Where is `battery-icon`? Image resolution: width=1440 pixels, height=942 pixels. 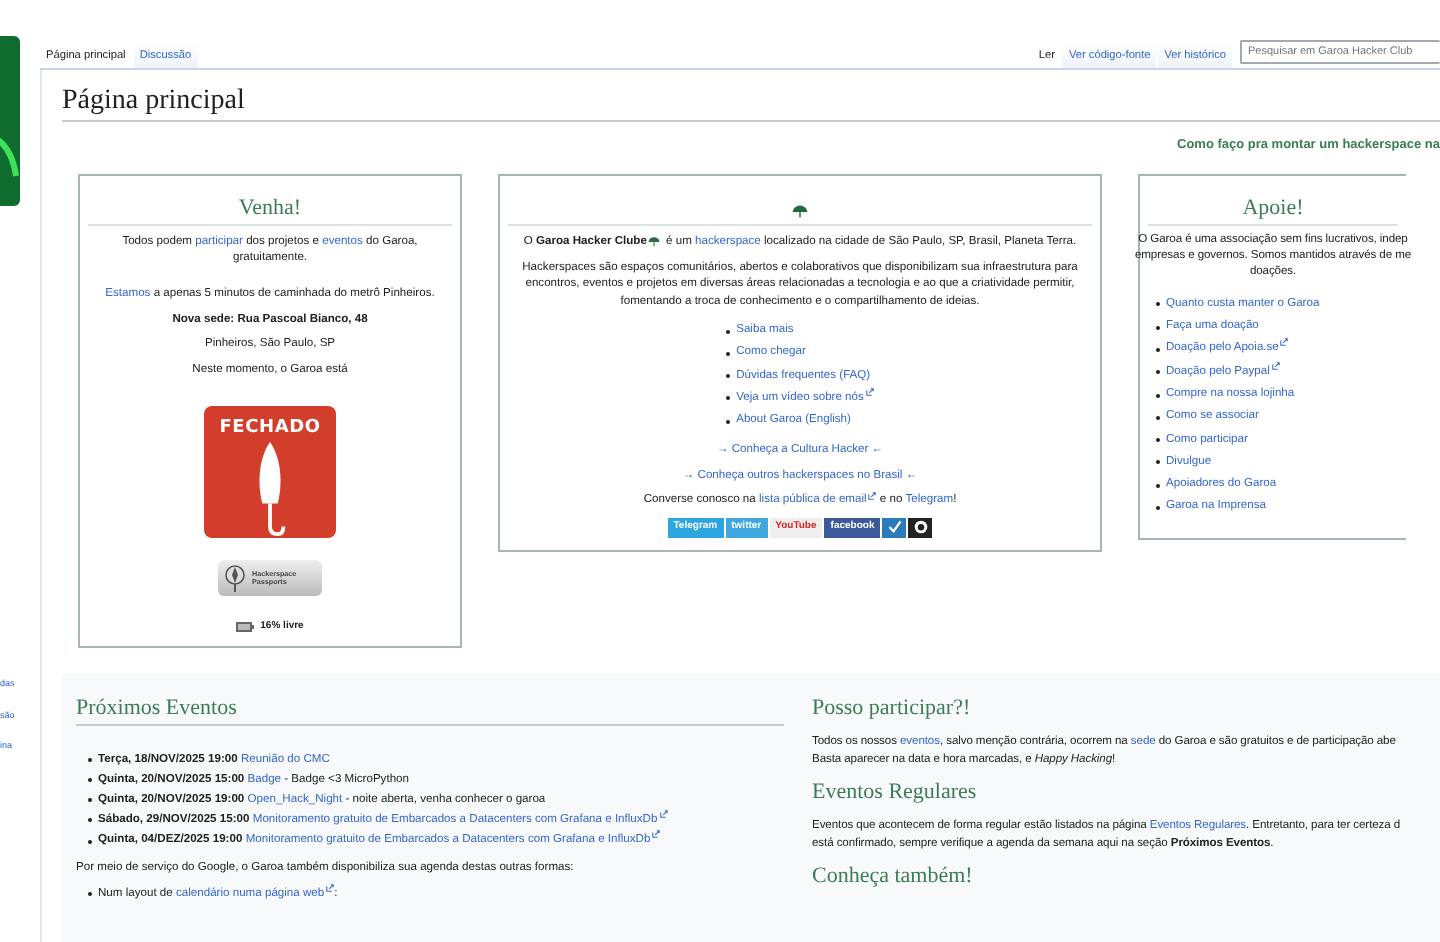
battery-icon is located at coordinates (245, 627).